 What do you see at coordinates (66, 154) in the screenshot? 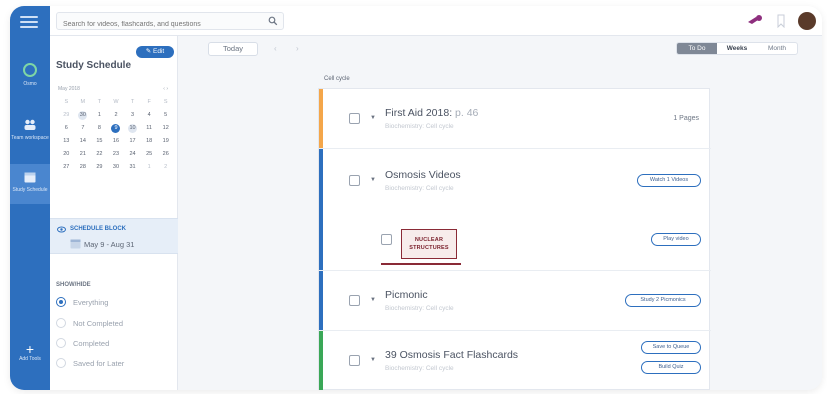
I see `calendar-day: 20` at bounding box center [66, 154].